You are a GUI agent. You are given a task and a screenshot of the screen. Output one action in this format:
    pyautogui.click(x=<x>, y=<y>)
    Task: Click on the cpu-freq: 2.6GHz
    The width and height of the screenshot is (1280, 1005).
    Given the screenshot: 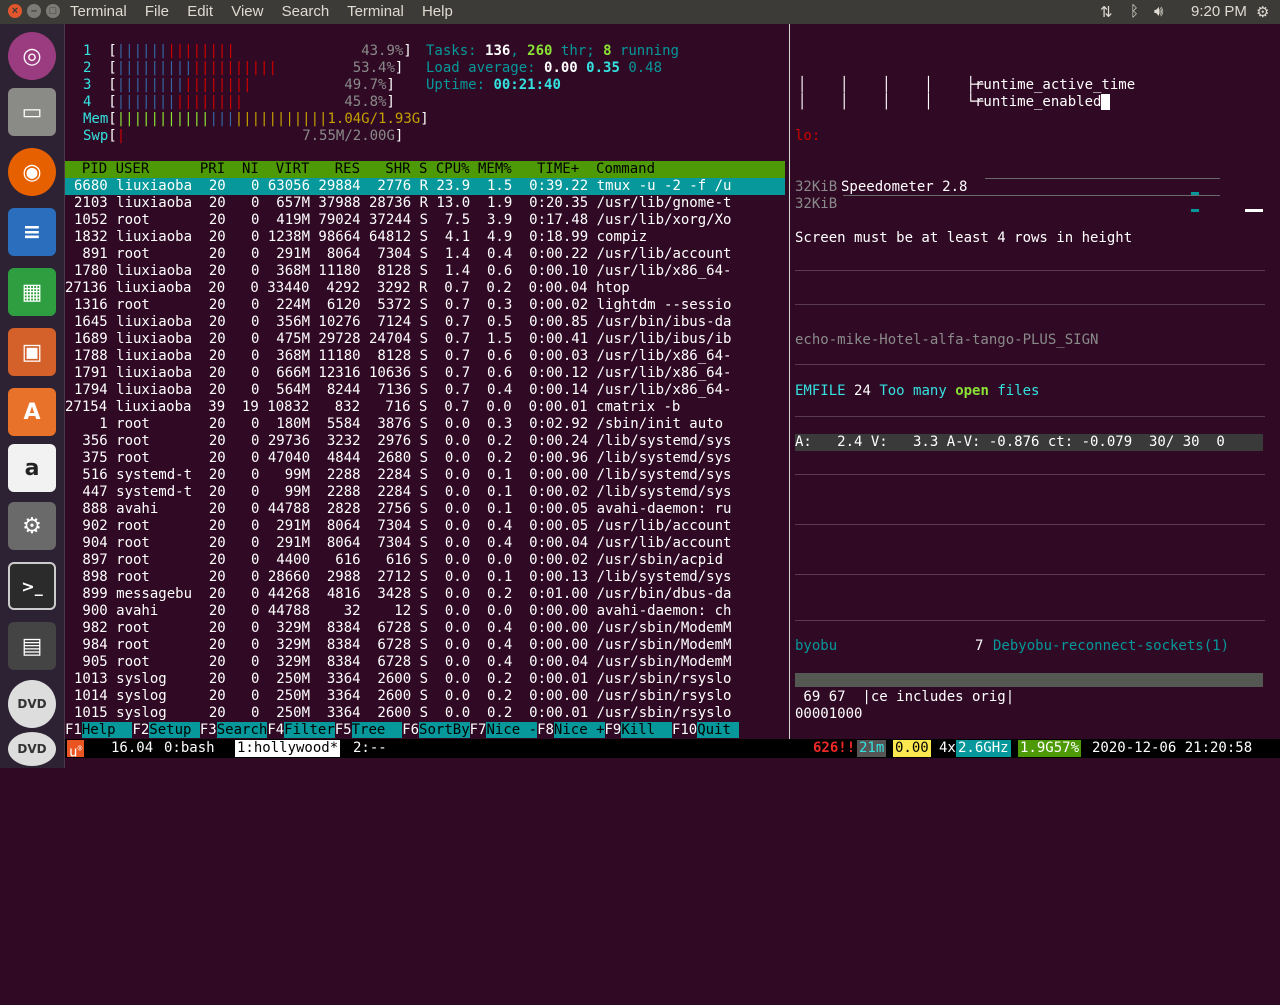 What is the action you would take?
    pyautogui.click(x=983, y=748)
    